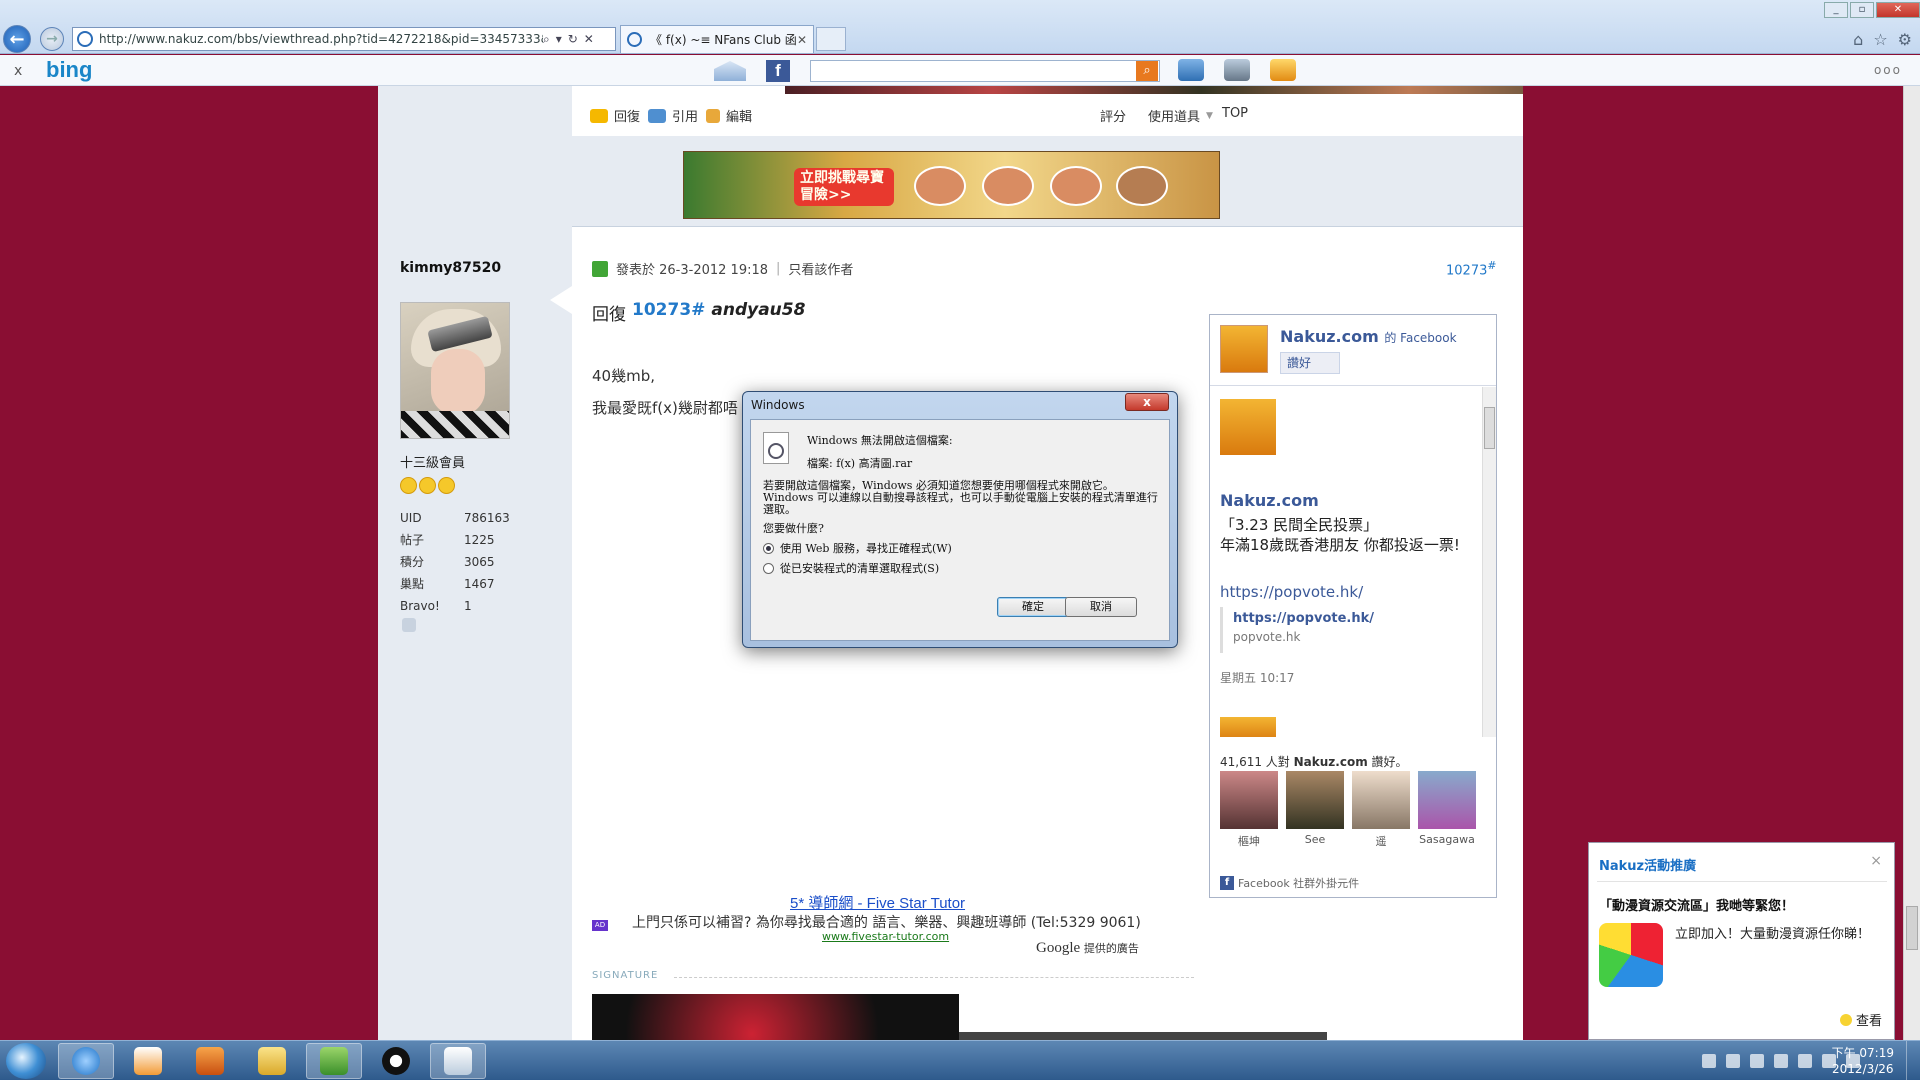 This screenshot has height=1080, width=1920. Describe the element at coordinates (1805, 1061) in the screenshot. I see `tray-flag-icon` at that location.